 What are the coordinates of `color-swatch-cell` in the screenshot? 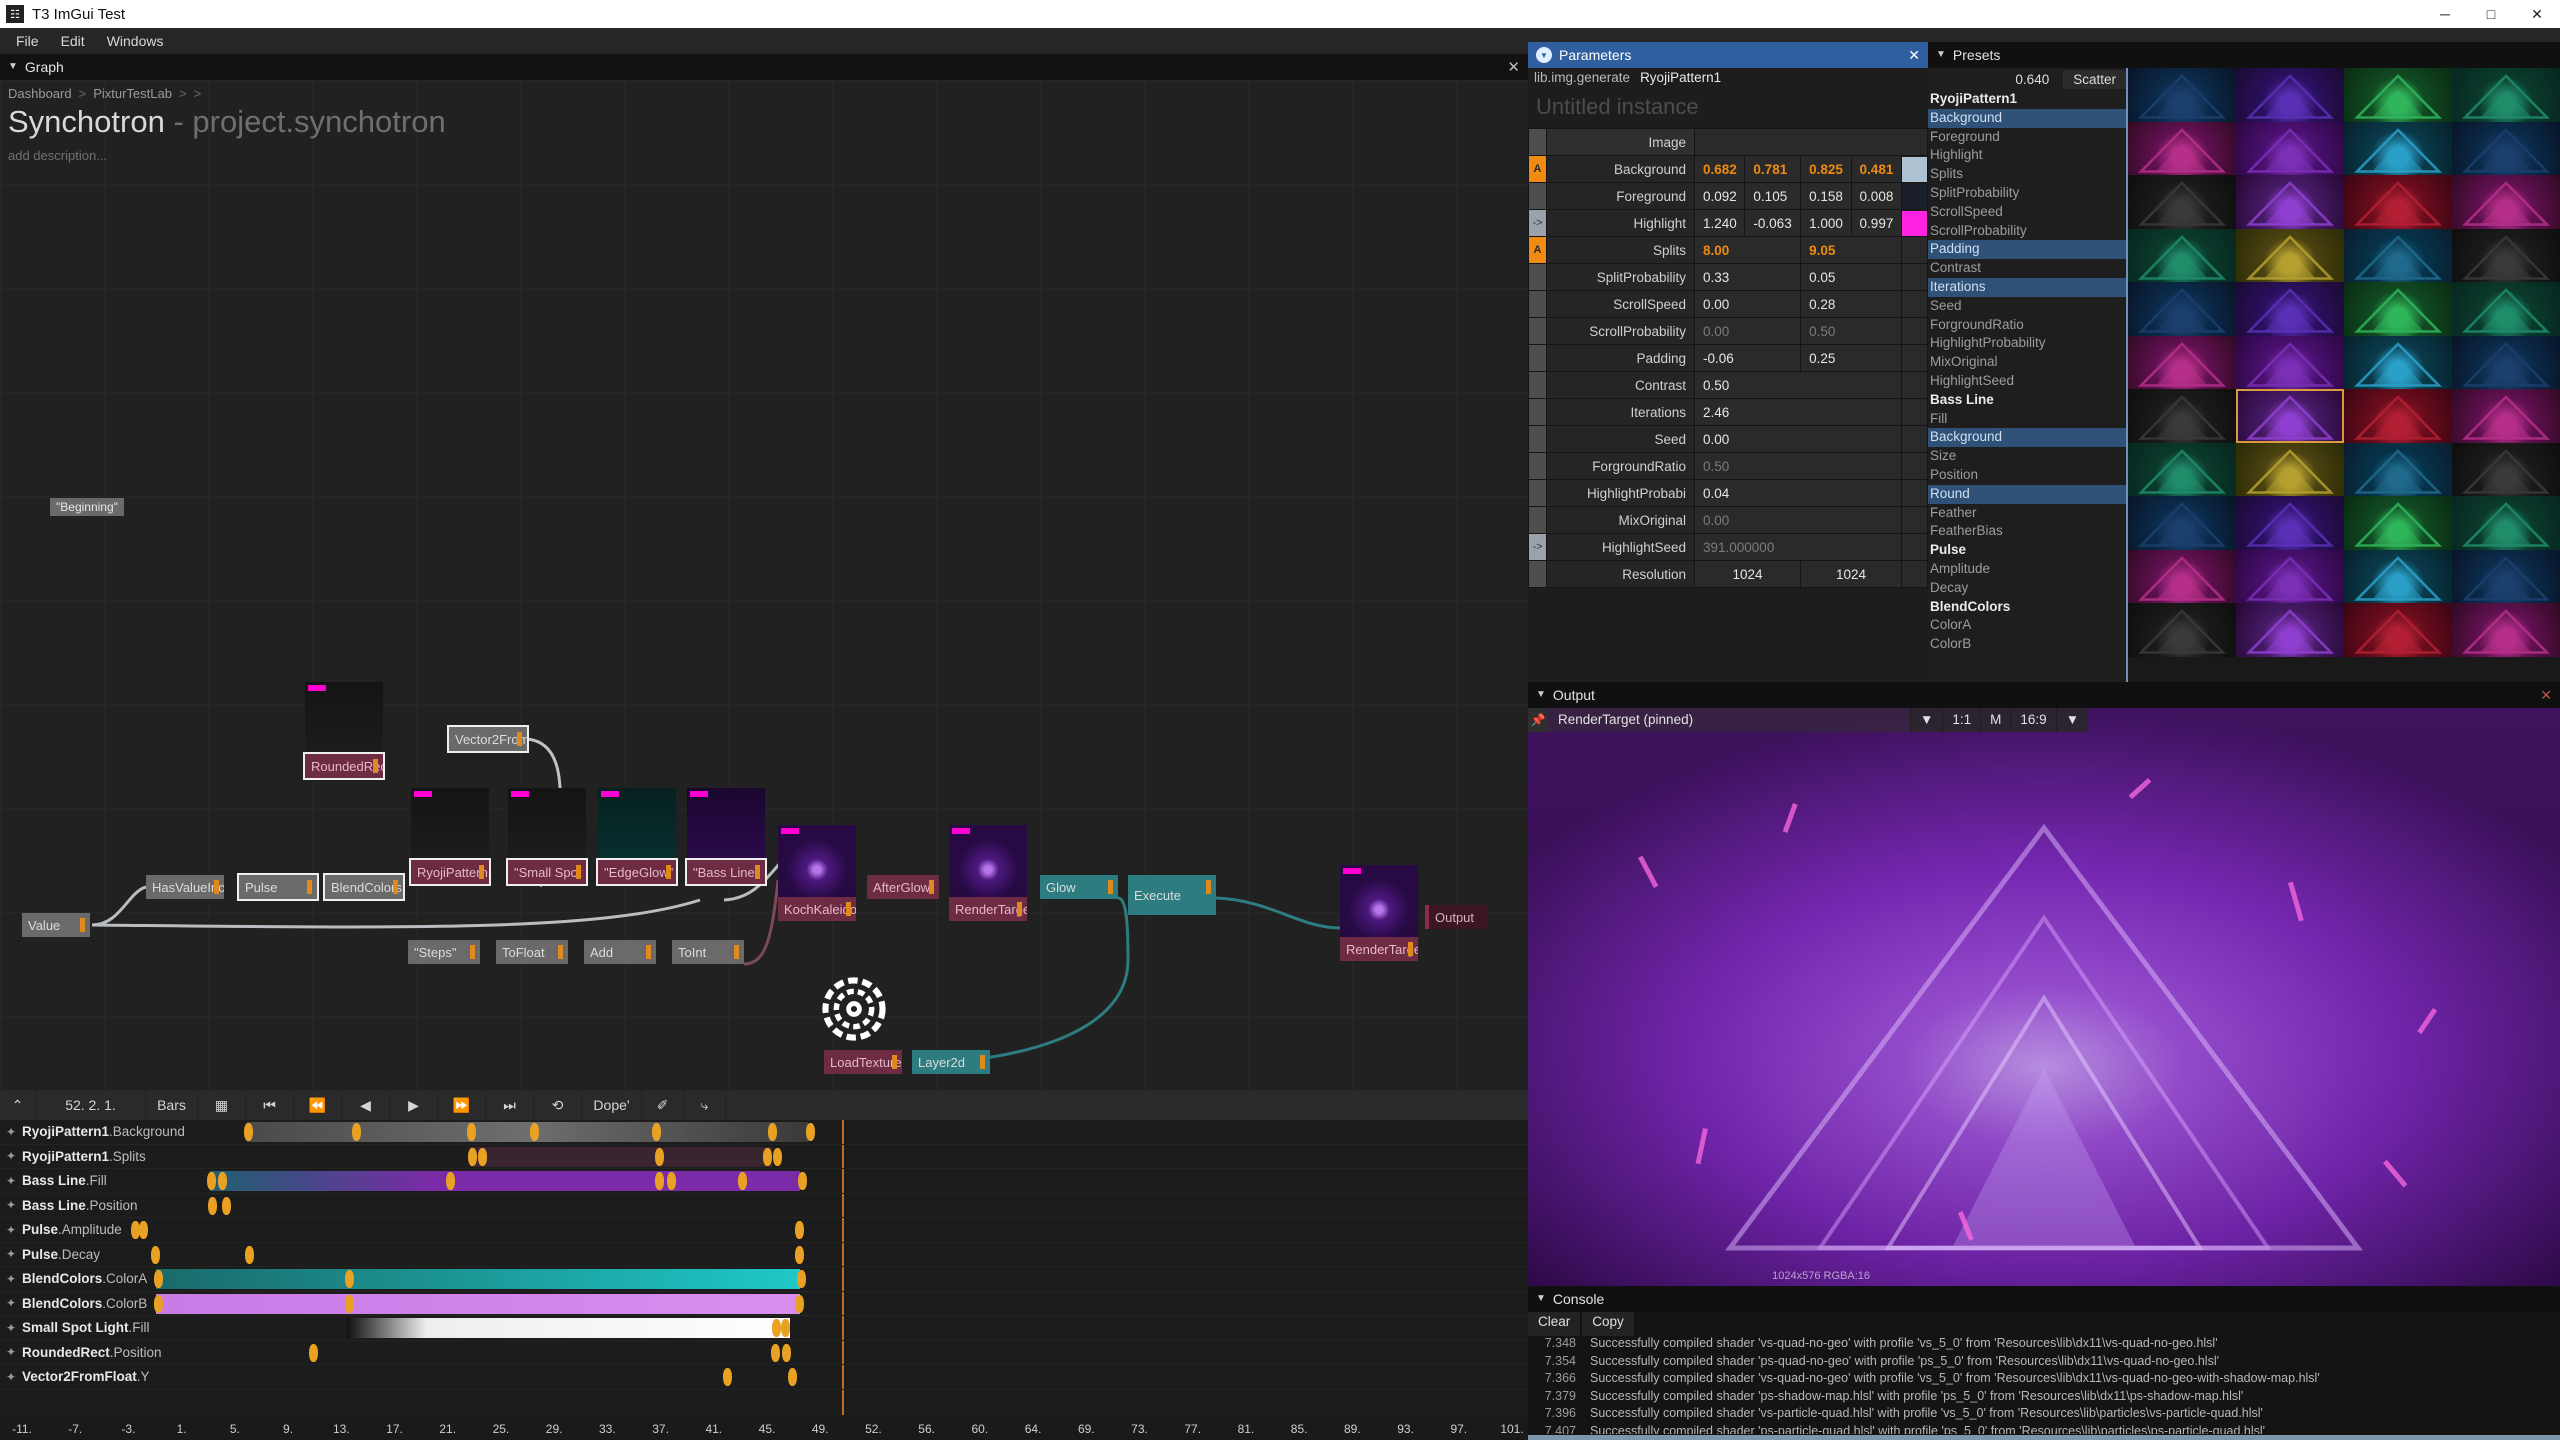 It's located at (1914, 169).